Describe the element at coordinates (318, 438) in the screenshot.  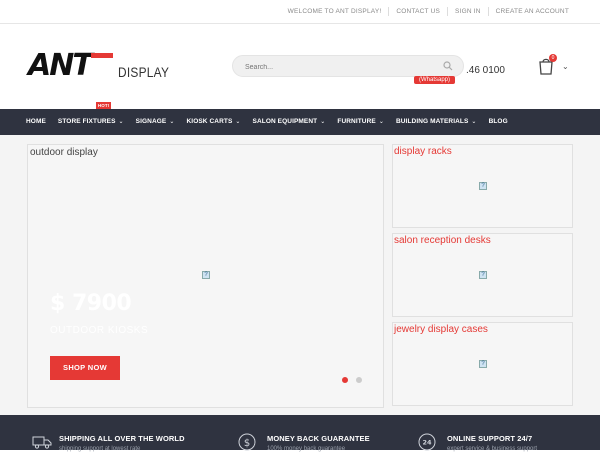
I see `feature-title: MONEY BACK GUARANTEE` at that location.